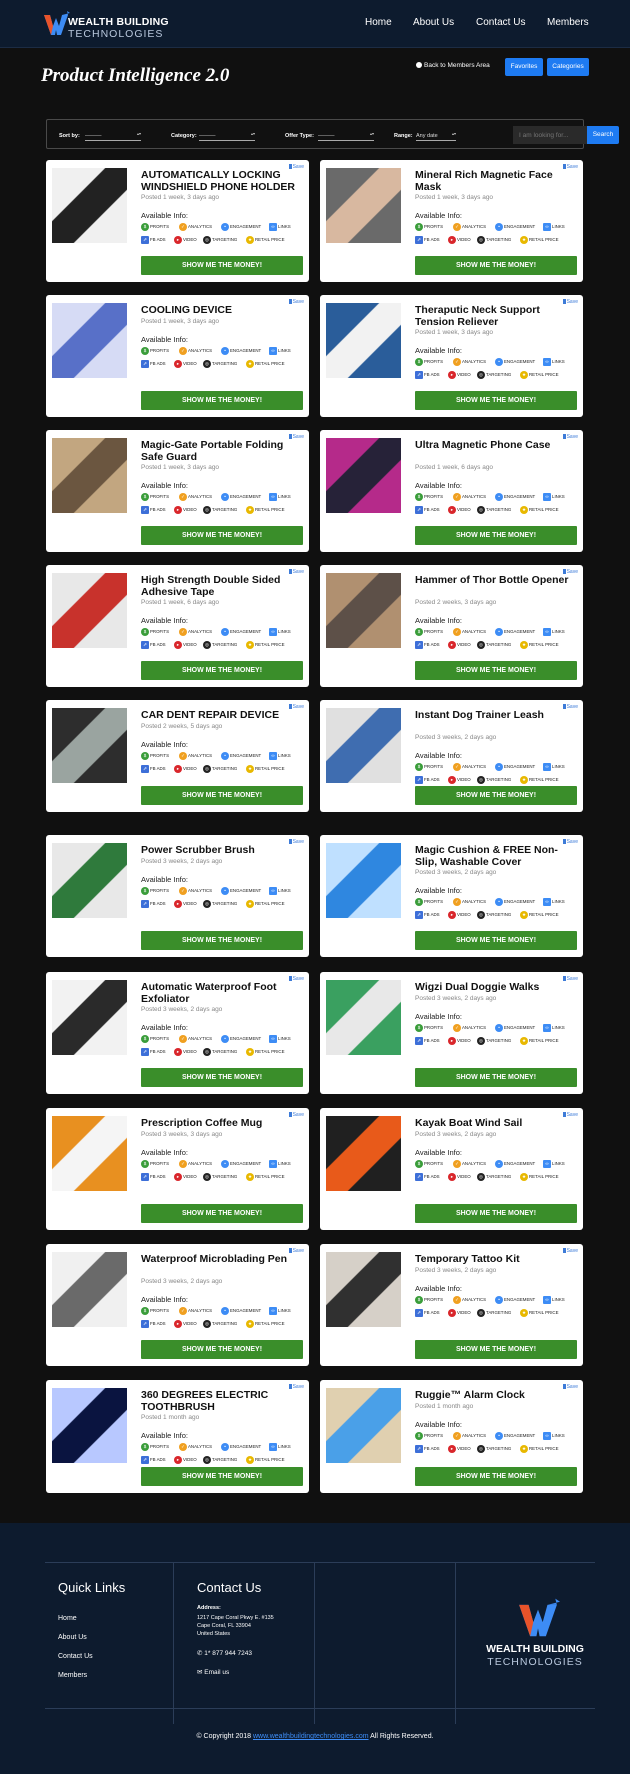 The height and width of the screenshot is (1774, 630). What do you see at coordinates (568, 22) in the screenshot?
I see `nav-members: Members` at bounding box center [568, 22].